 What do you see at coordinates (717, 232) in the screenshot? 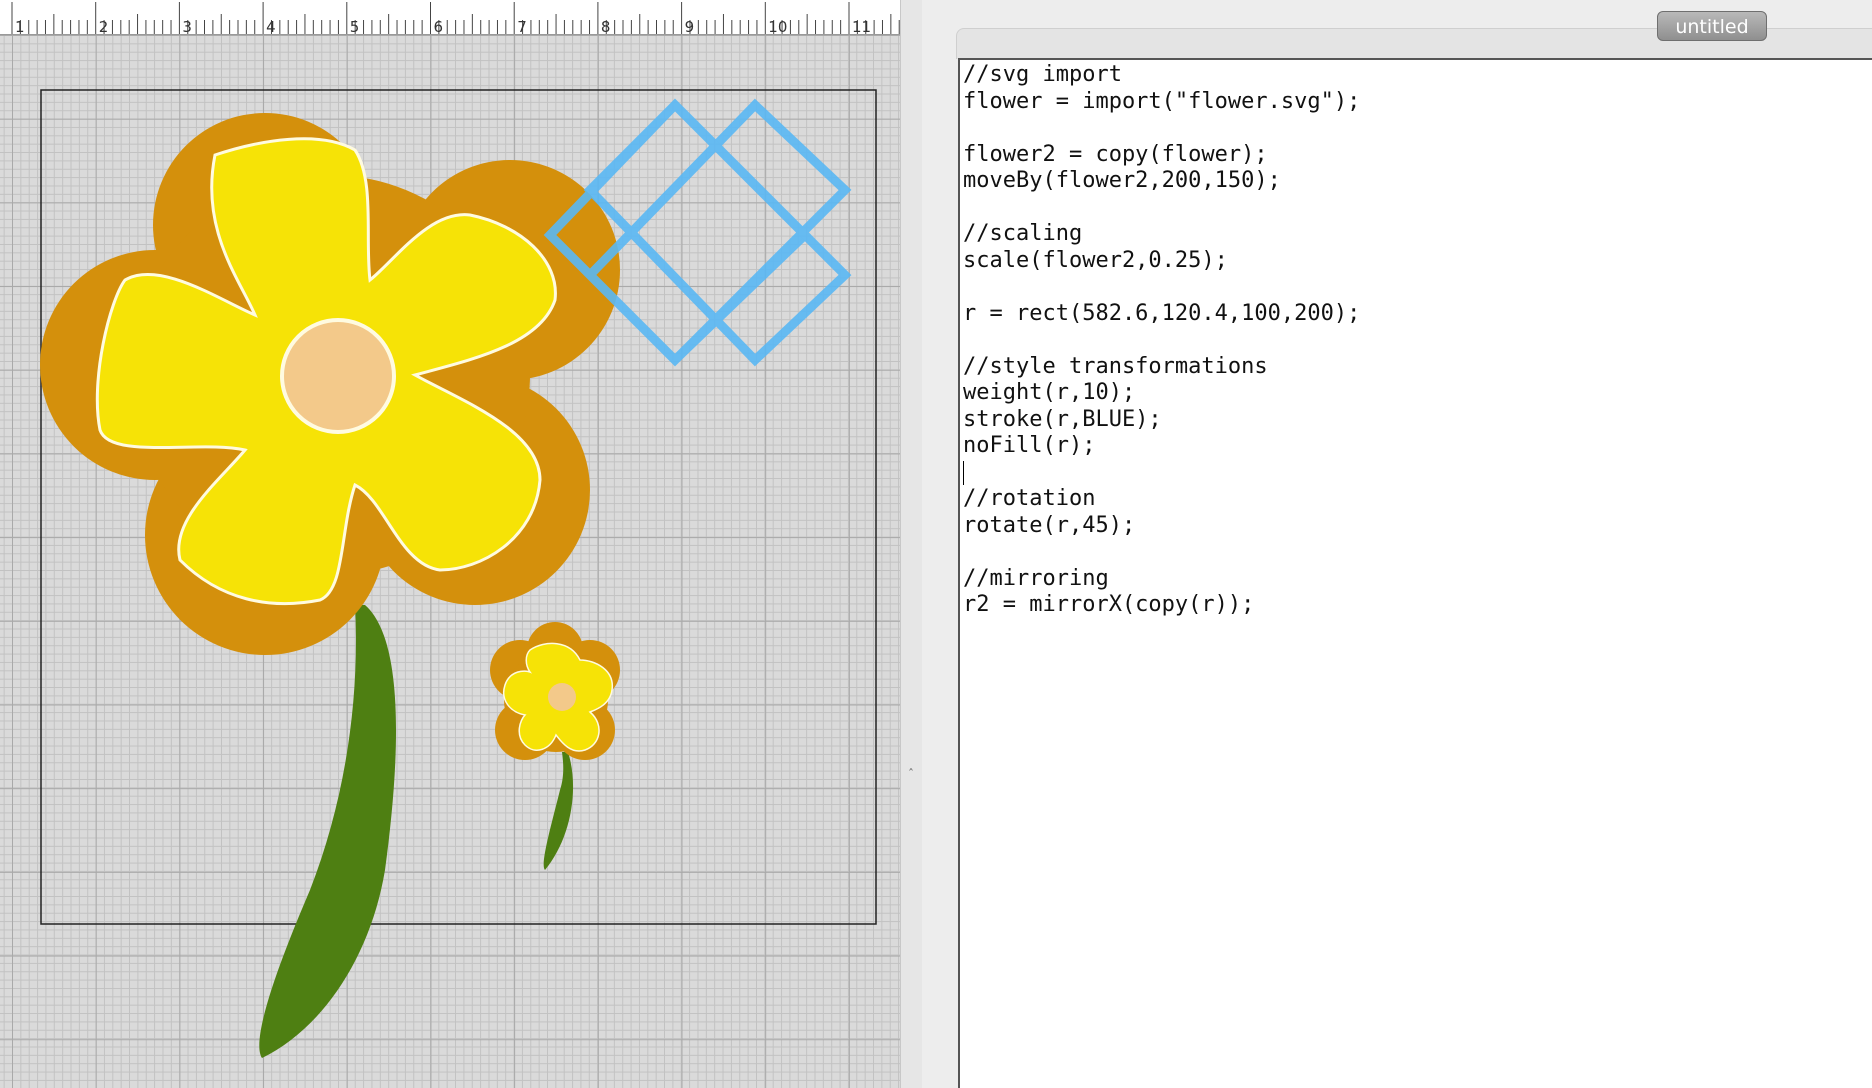
I see `rect-r2-mirror` at bounding box center [717, 232].